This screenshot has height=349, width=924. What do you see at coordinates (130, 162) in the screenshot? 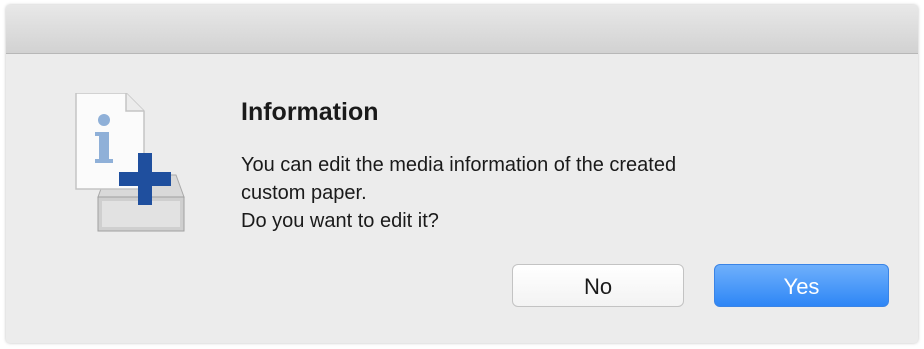
I see `info-add-paper-tray-icon` at bounding box center [130, 162].